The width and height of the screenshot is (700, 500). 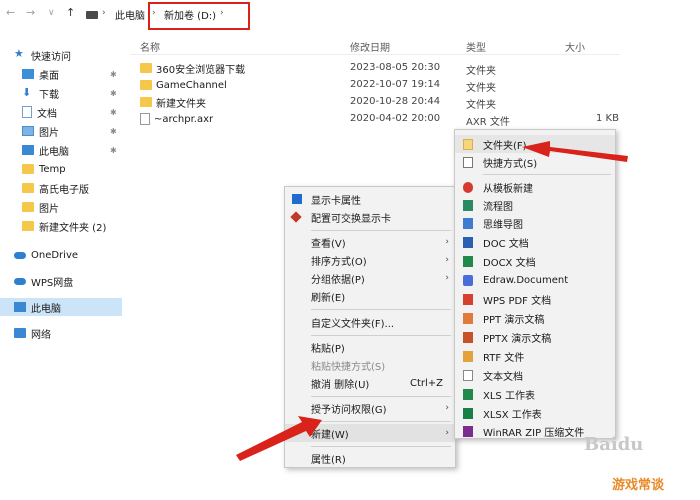 I want to click on menu-item-properties: 属性(R), so click(x=370, y=458).